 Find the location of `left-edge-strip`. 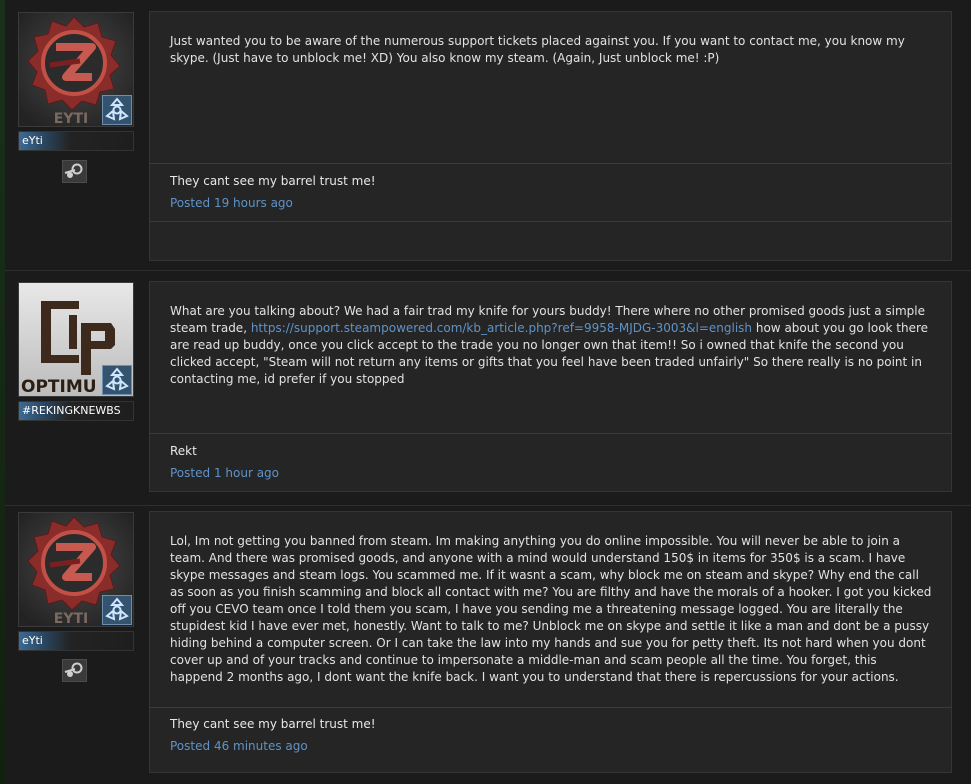

left-edge-strip is located at coordinates (2, 392).